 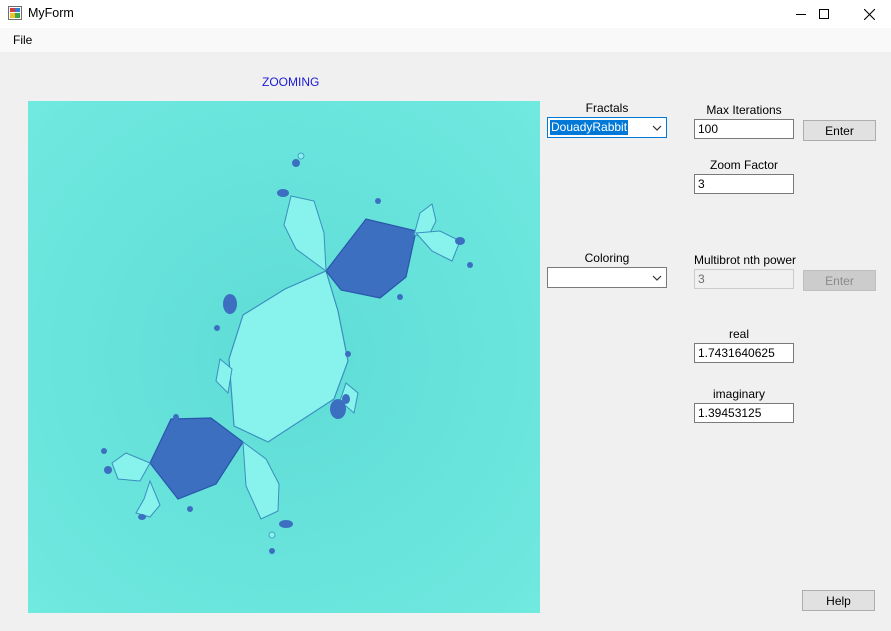 I want to click on close-icon, so click(x=869, y=14).